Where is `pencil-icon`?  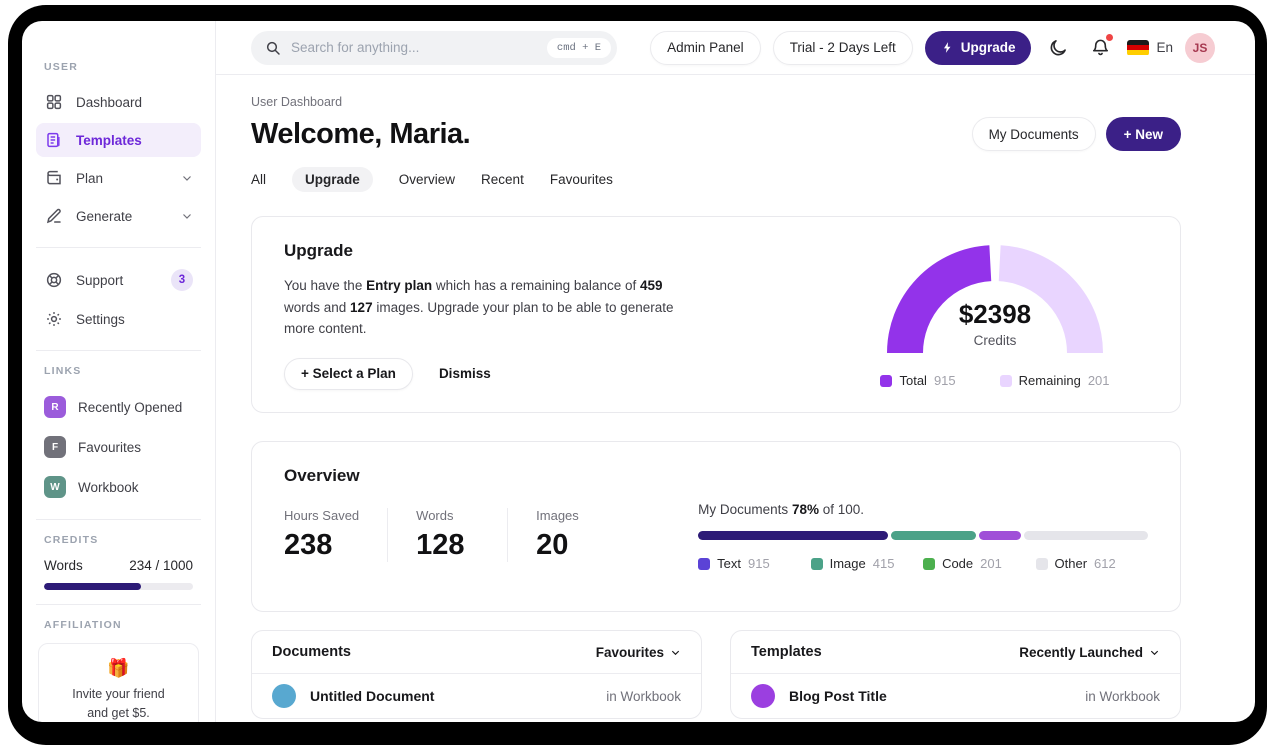 pencil-icon is located at coordinates (54, 216).